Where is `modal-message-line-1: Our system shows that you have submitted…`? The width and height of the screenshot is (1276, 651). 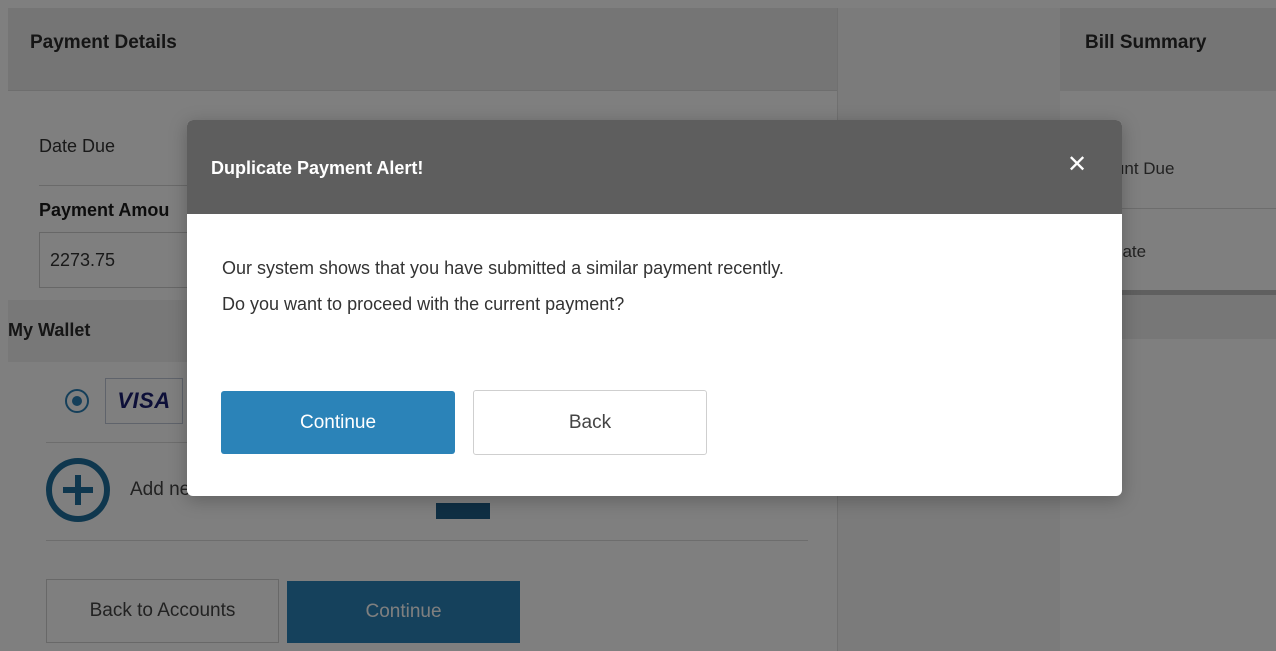
modal-message-line-1: Our system shows that you have submitted… is located at coordinates (503, 268).